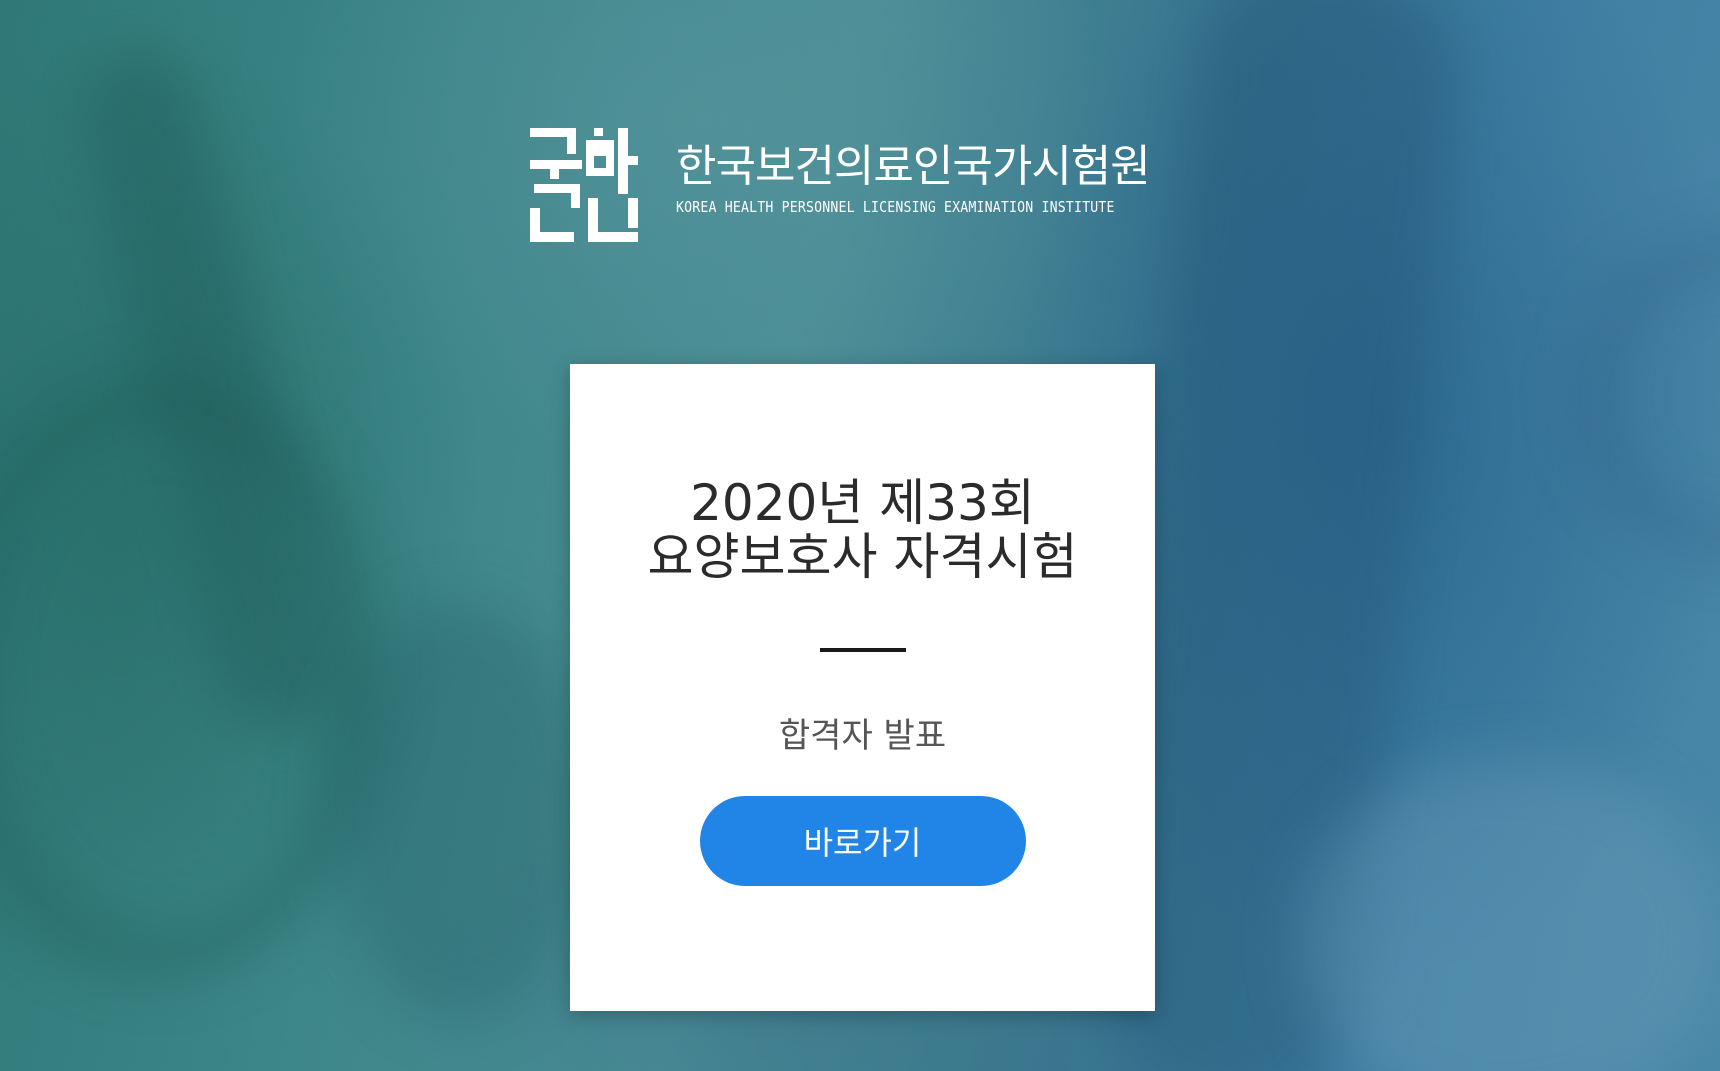 The image size is (1720, 1071). Describe the element at coordinates (913, 166) in the screenshot. I see `logo-korean-name: 한국보건의료인국가시험원` at that location.